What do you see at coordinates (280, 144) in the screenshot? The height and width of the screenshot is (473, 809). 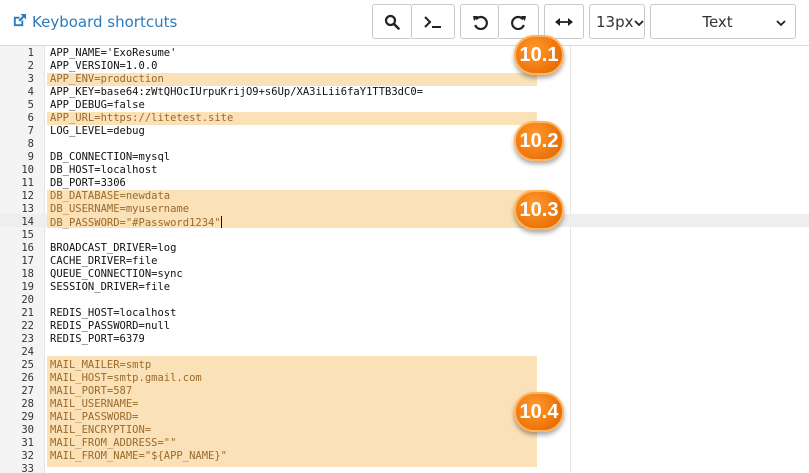 I see `code-line: 8` at bounding box center [280, 144].